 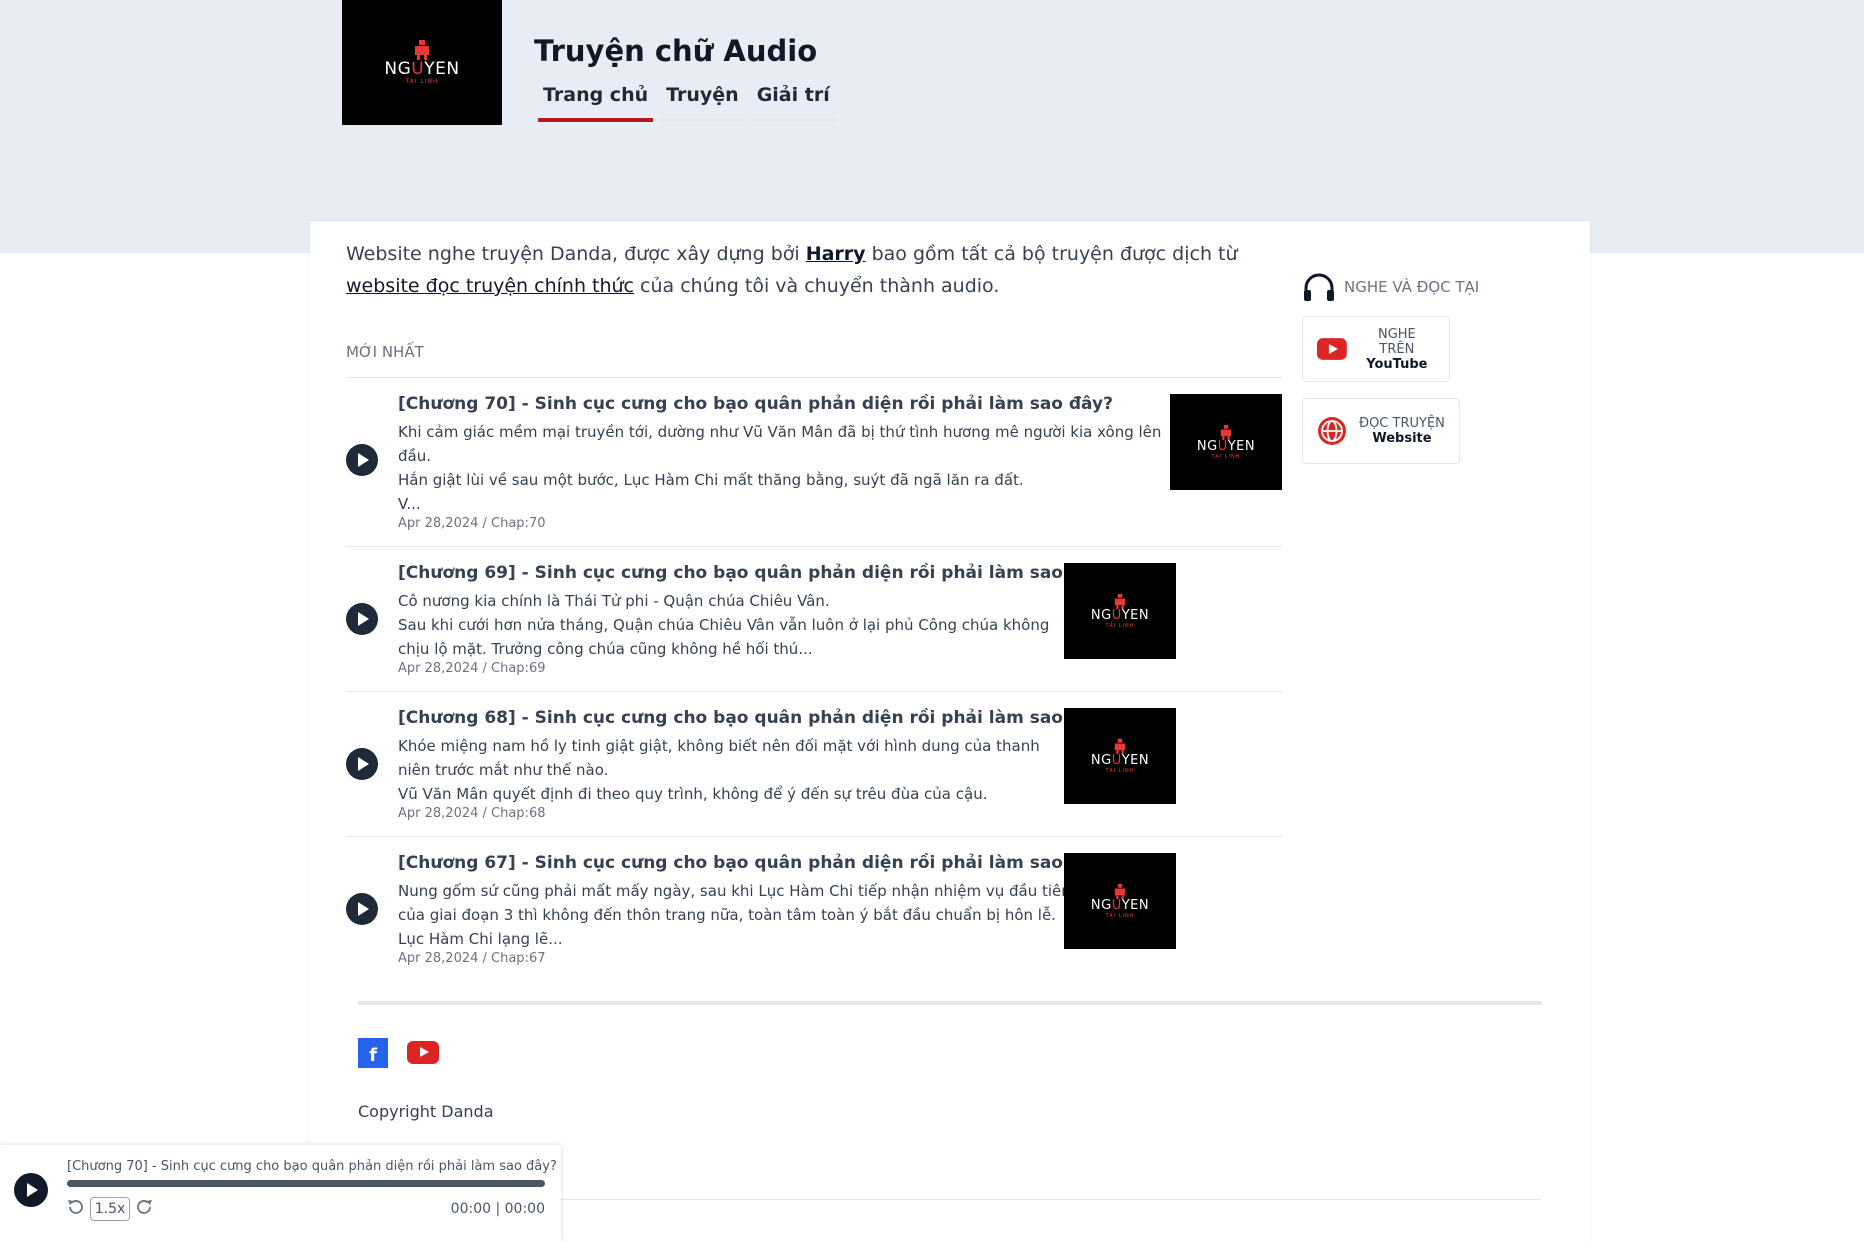 I want to click on logo-subtitle: TÁI LINH, so click(x=422, y=81).